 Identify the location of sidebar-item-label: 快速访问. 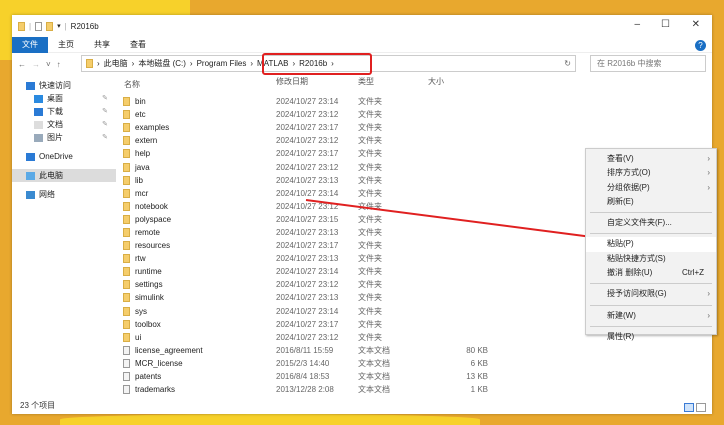
(55, 85).